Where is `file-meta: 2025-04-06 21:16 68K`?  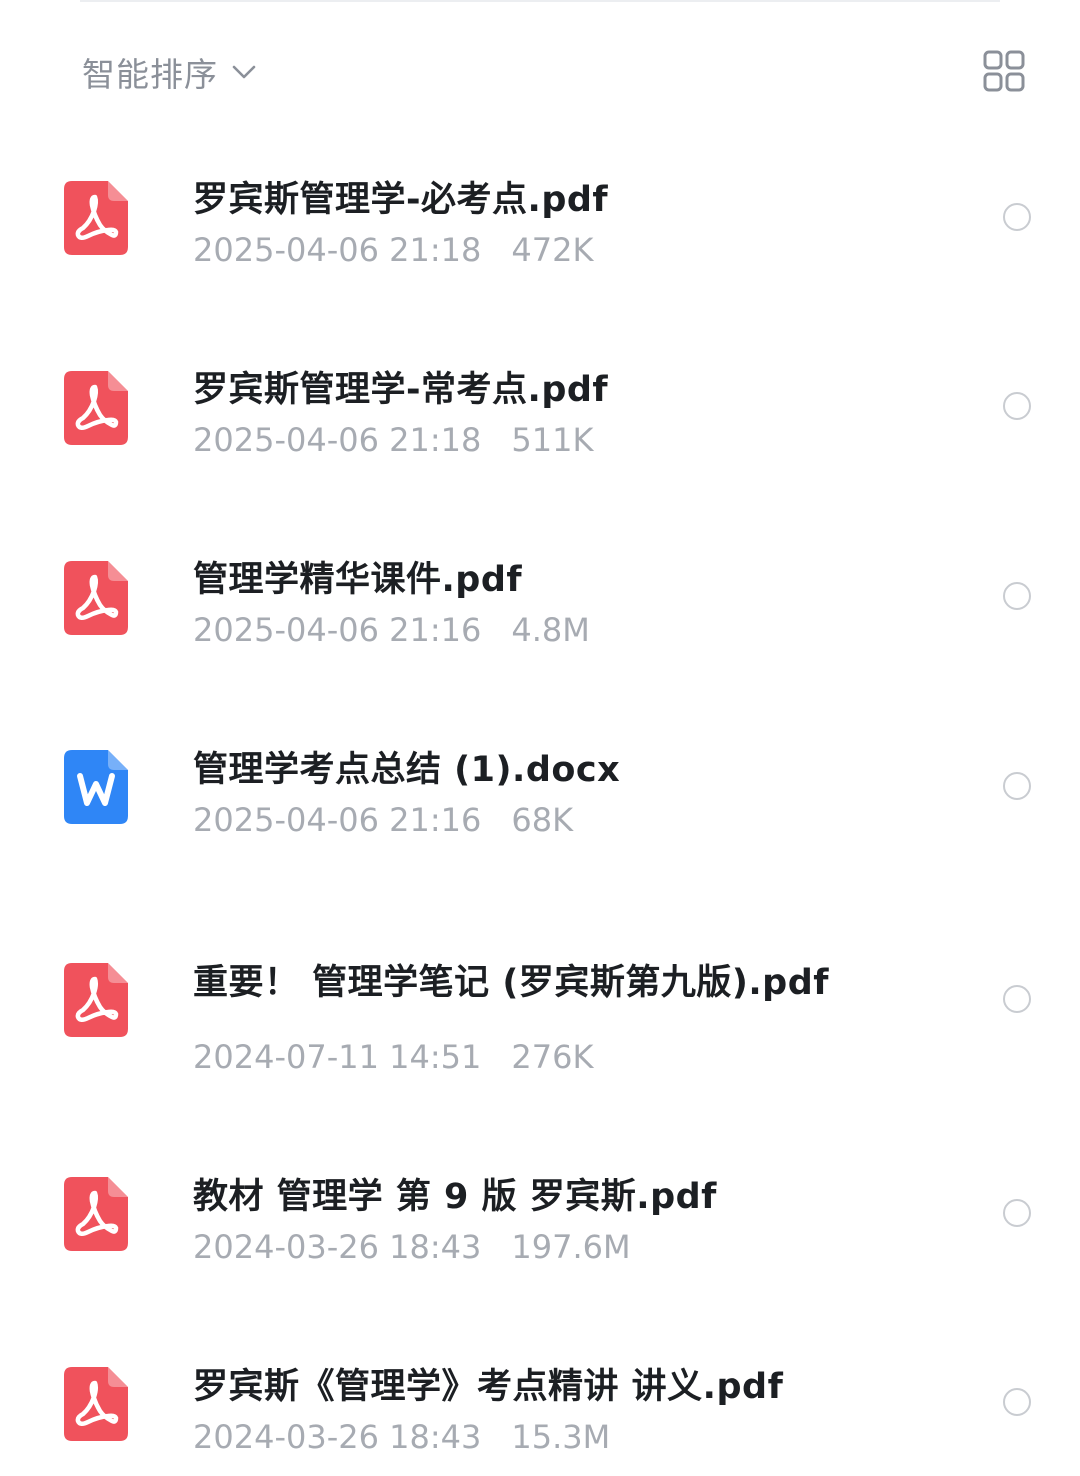 file-meta: 2025-04-06 21:16 68K is located at coordinates (383, 820).